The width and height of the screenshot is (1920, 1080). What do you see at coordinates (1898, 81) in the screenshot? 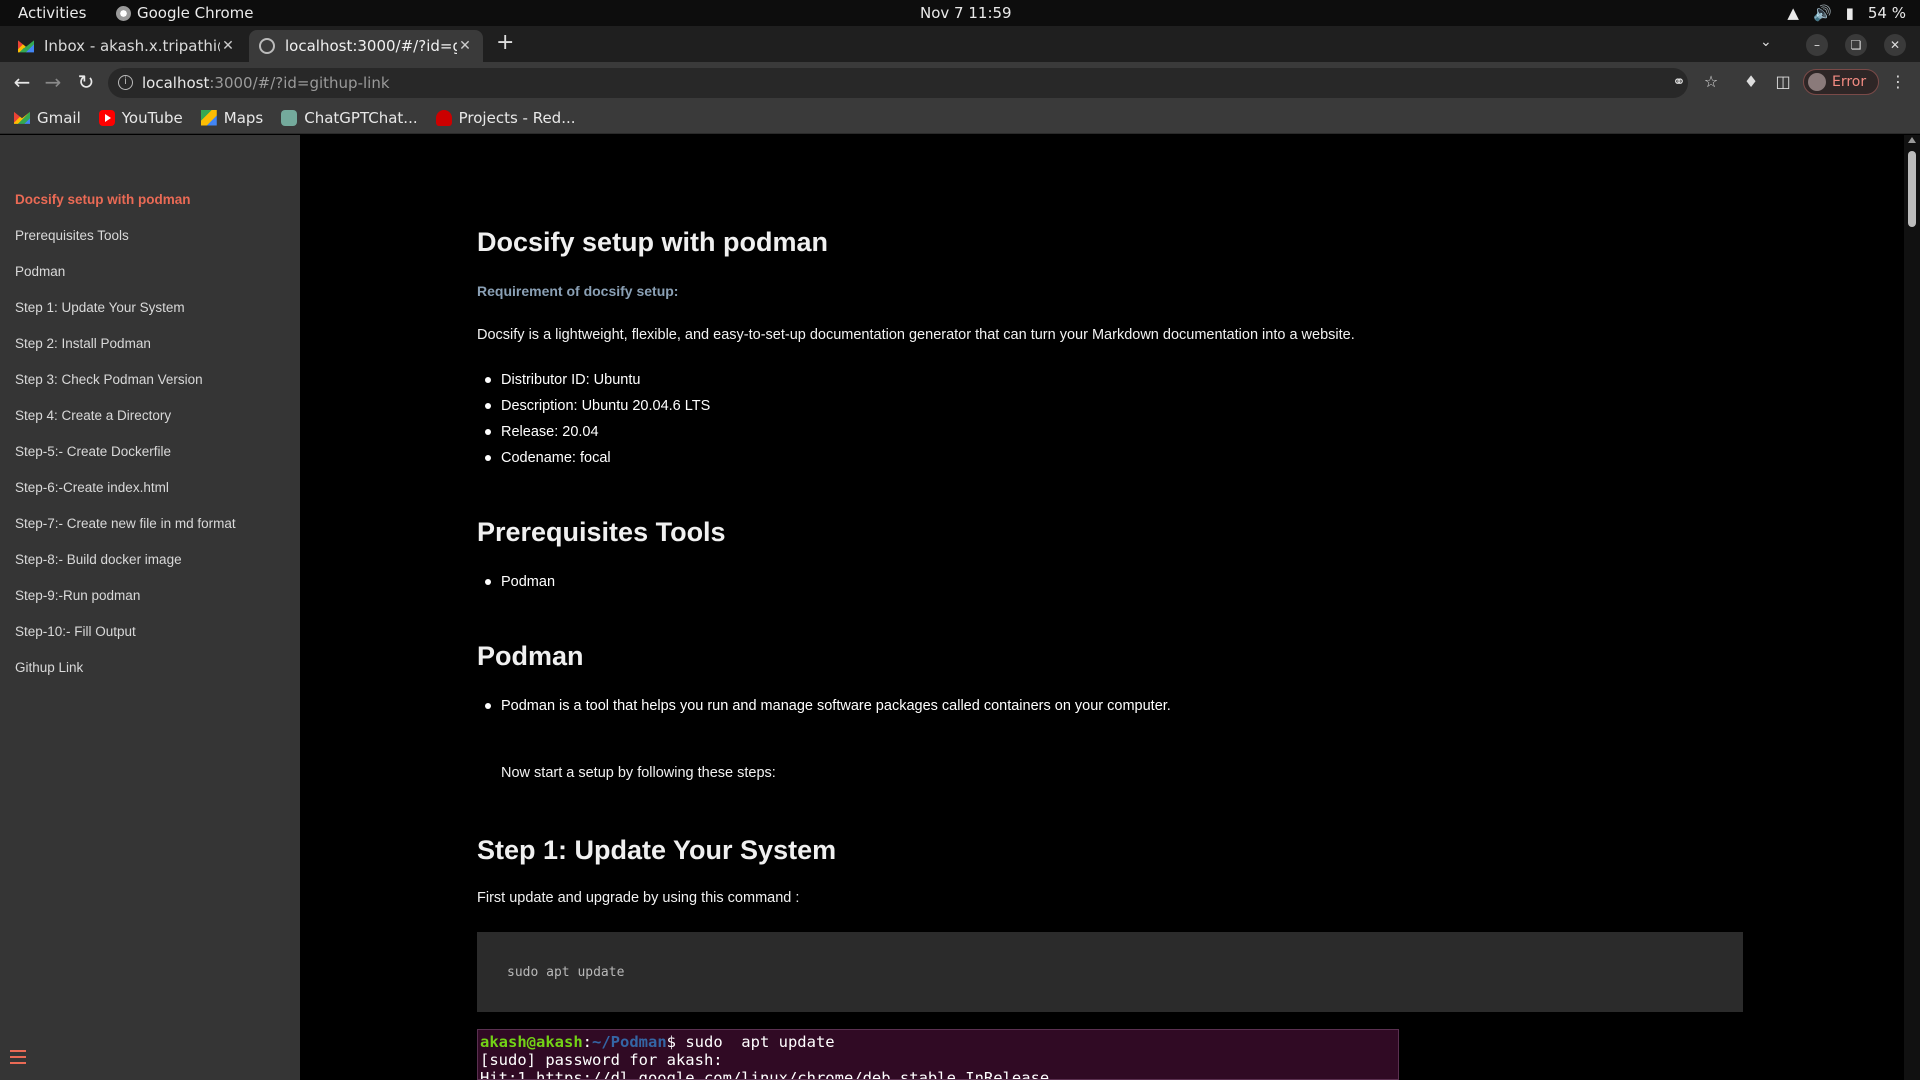
I see `menu-kebab-icon: ⋮` at bounding box center [1898, 81].